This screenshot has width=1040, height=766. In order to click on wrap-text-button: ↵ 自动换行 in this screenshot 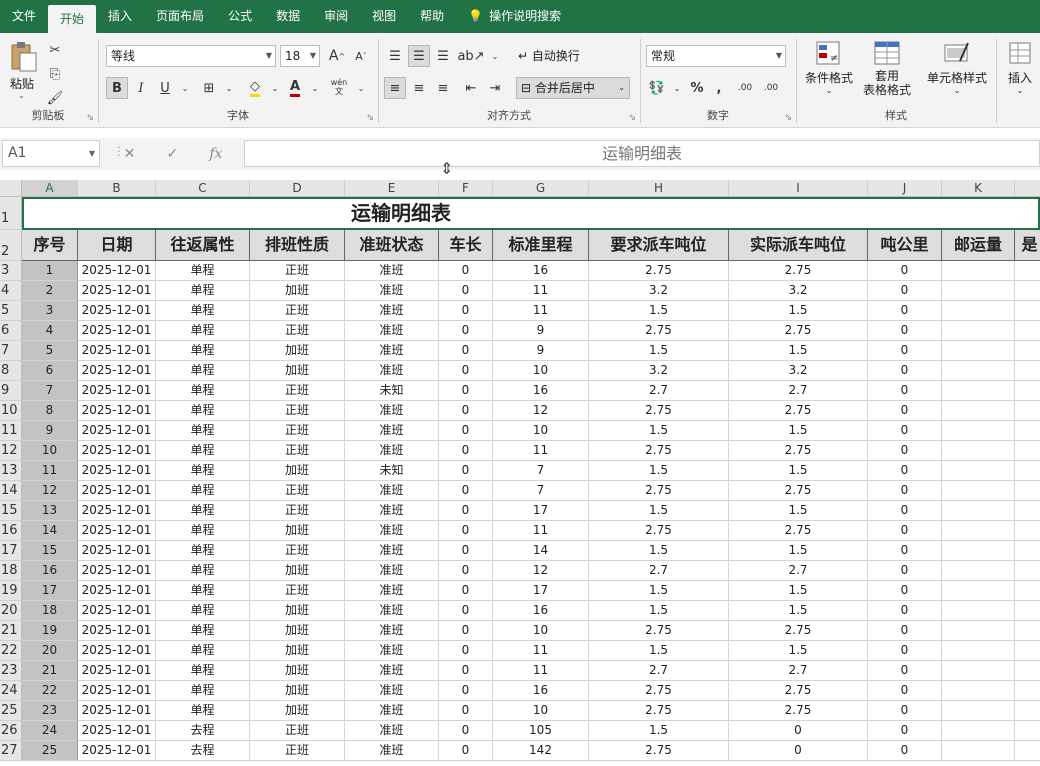, I will do `click(549, 56)`.